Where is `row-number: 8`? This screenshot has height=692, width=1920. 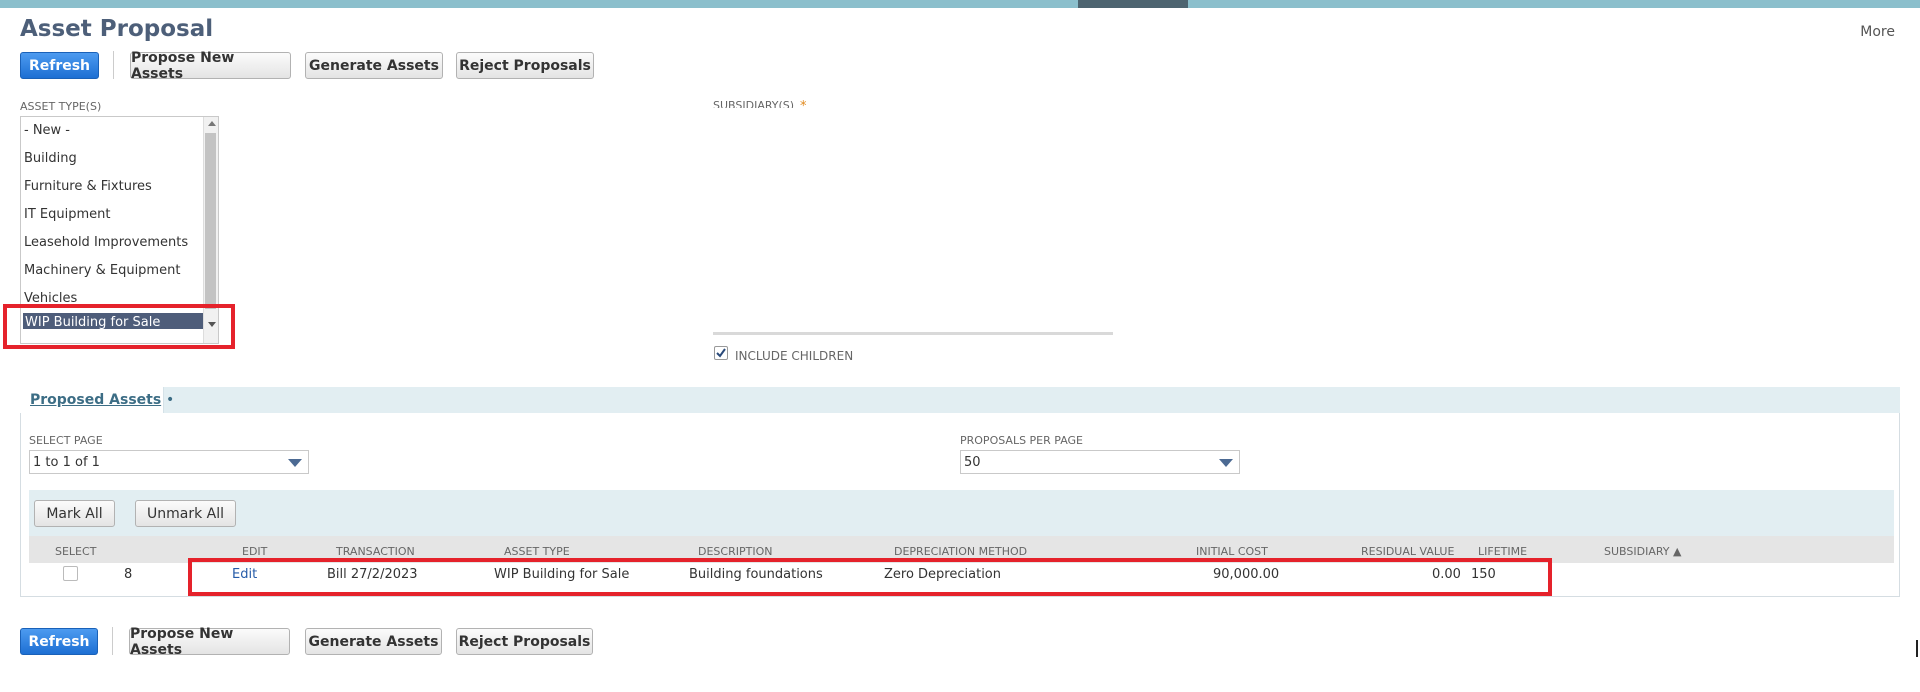 row-number: 8 is located at coordinates (128, 574).